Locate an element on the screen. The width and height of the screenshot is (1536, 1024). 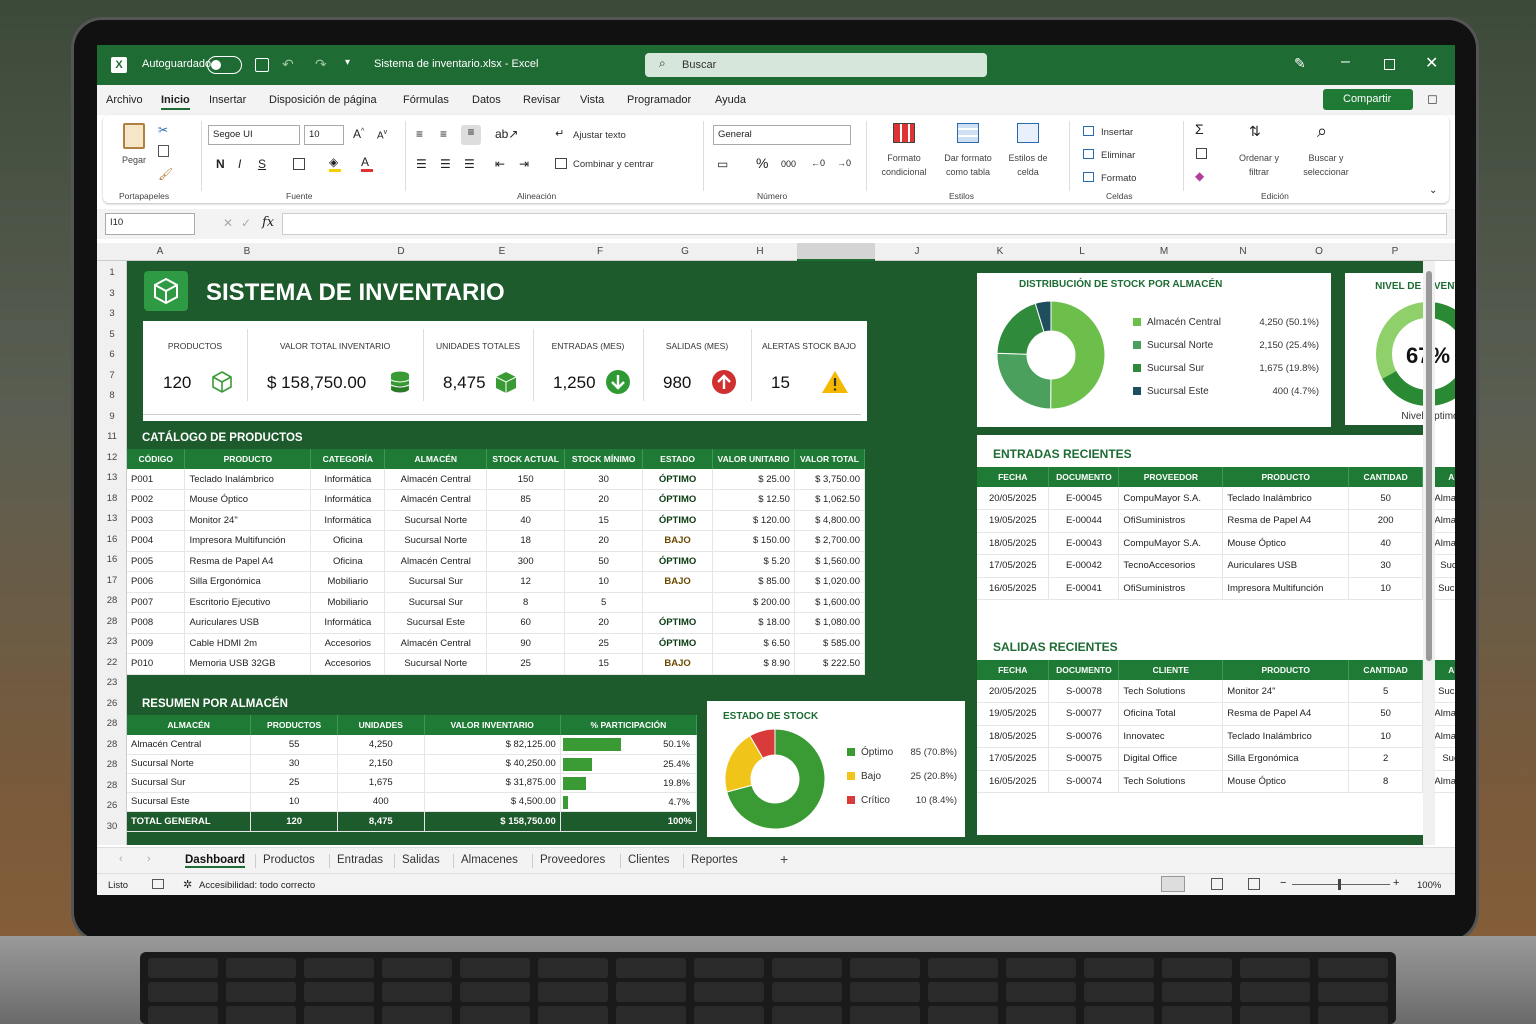
sheet-tab: Entradas is located at coordinates (360, 860).